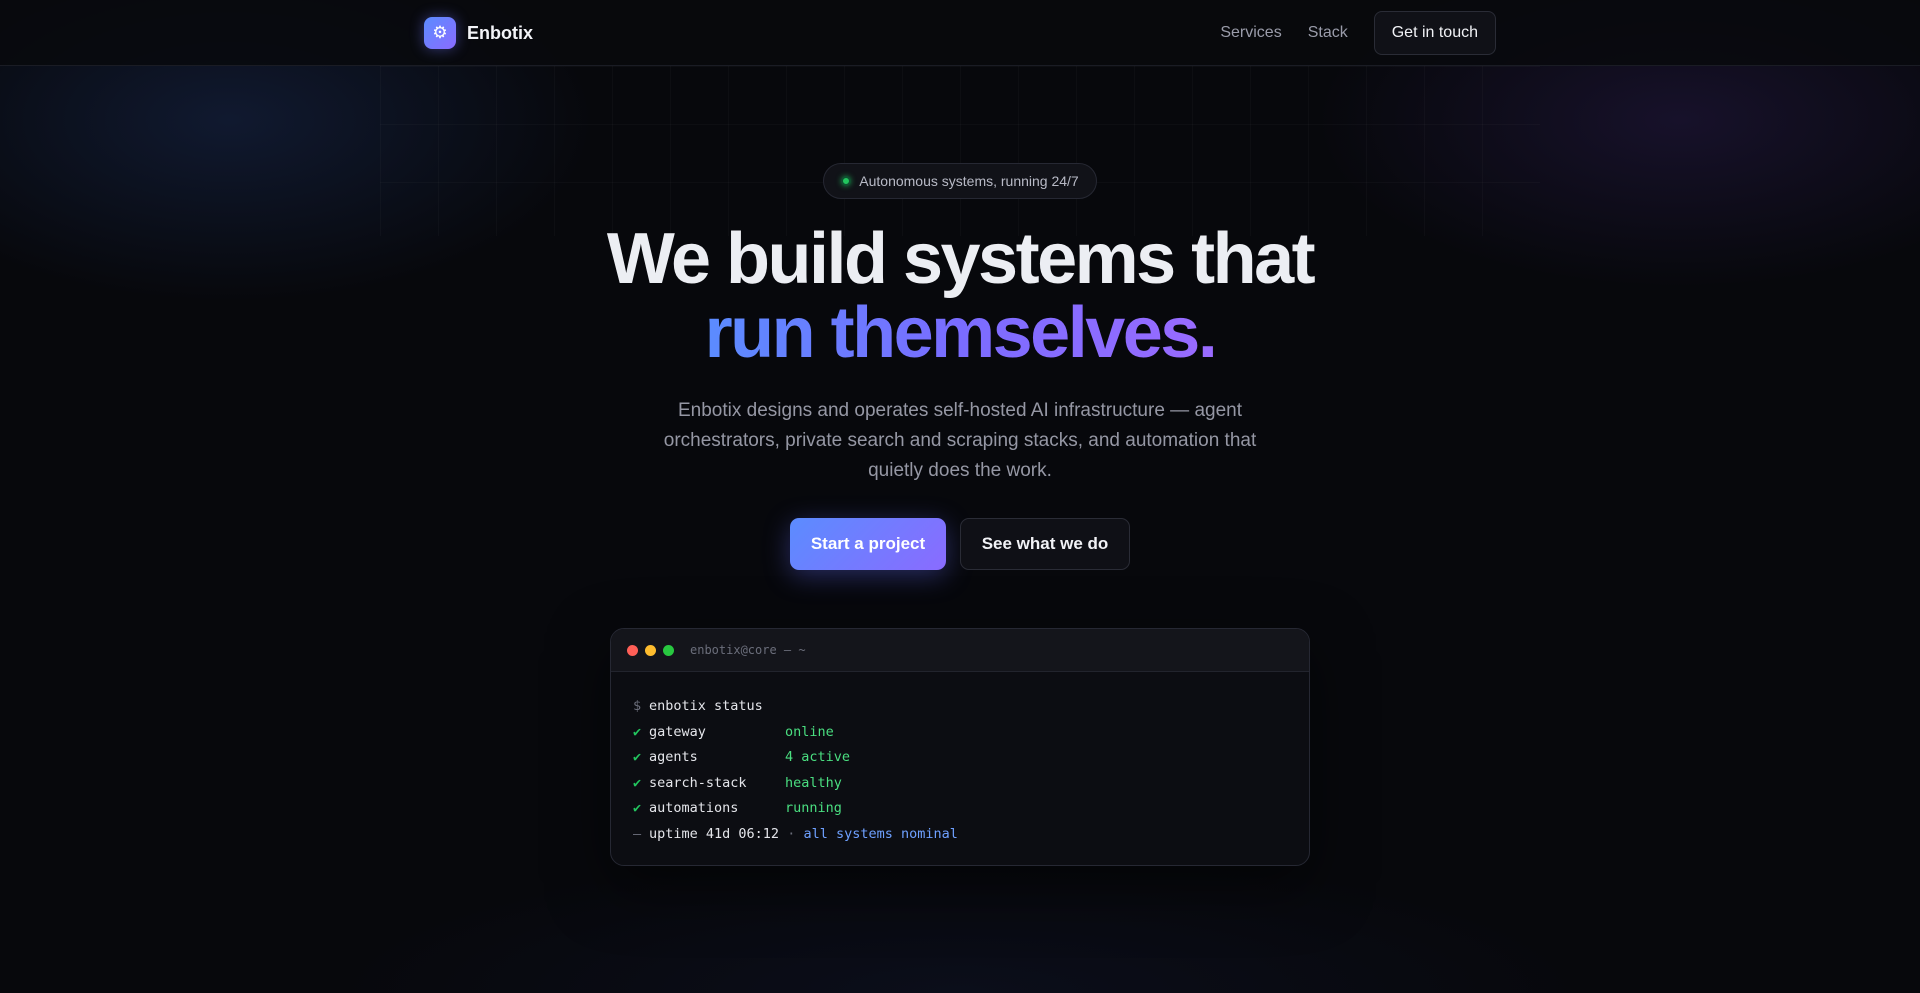 Image resolution: width=1920 pixels, height=993 pixels. What do you see at coordinates (632, 650) in the screenshot?
I see `close-dot-icon` at bounding box center [632, 650].